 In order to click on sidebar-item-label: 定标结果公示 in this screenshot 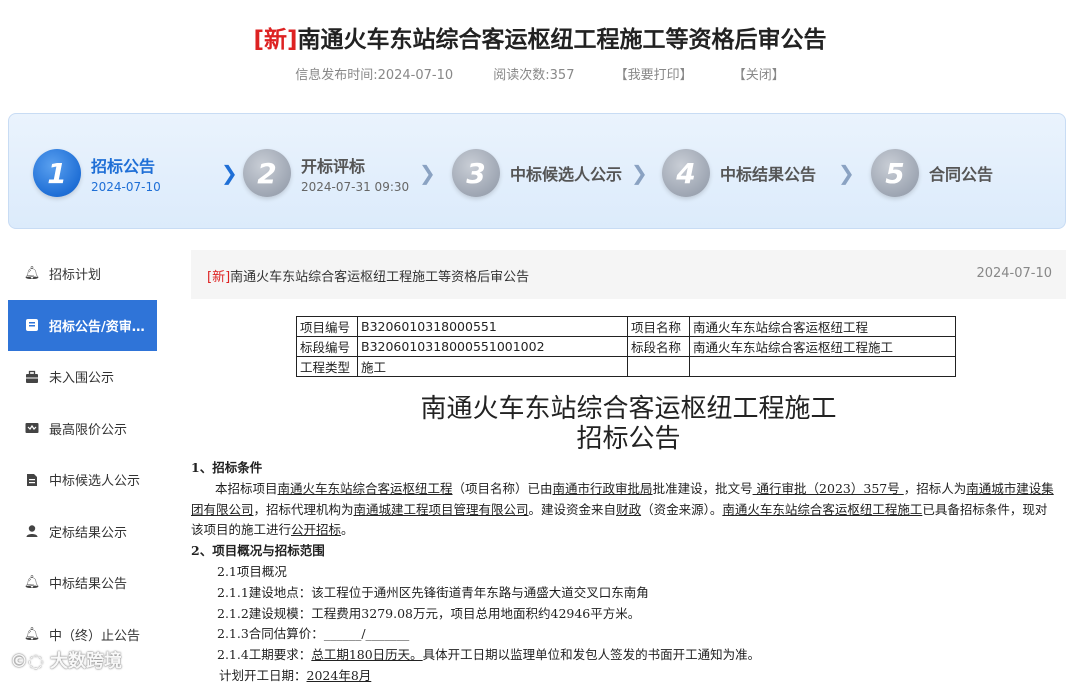, I will do `click(88, 533)`.